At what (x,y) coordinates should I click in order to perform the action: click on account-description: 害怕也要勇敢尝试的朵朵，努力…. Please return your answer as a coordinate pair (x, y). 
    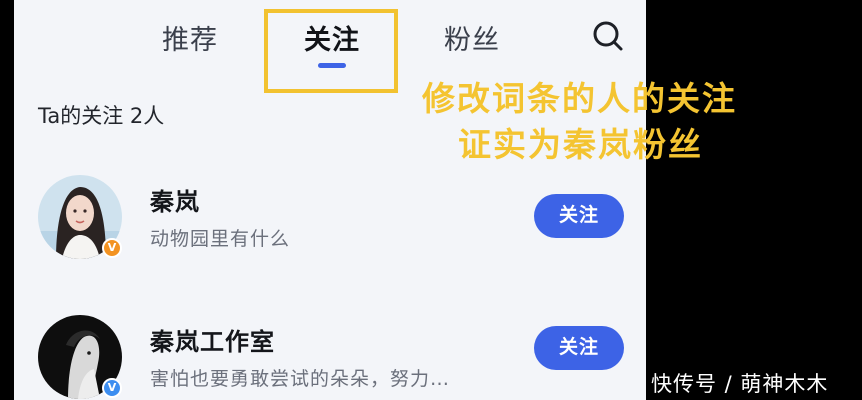
    Looking at the image, I should click on (300, 379).